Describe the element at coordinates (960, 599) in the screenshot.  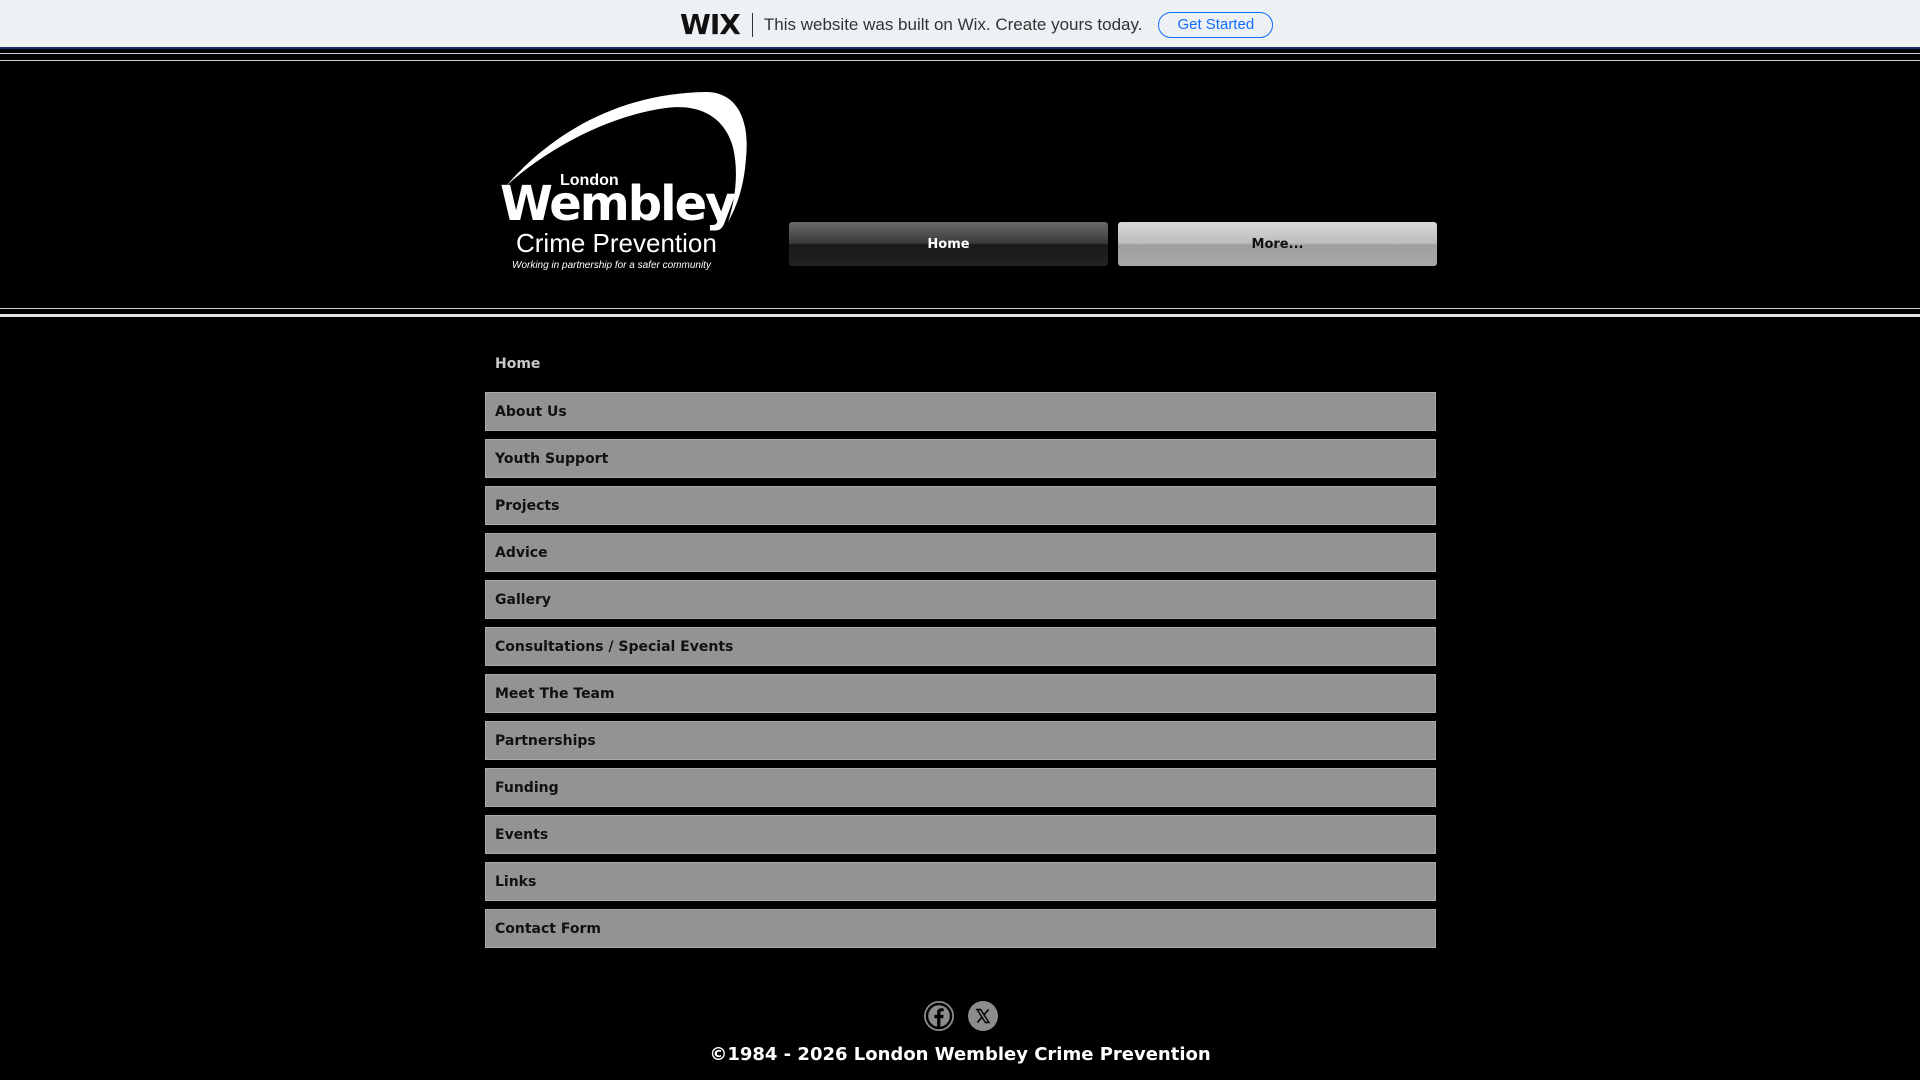
I see `menu-item-gallery: Gallery` at that location.